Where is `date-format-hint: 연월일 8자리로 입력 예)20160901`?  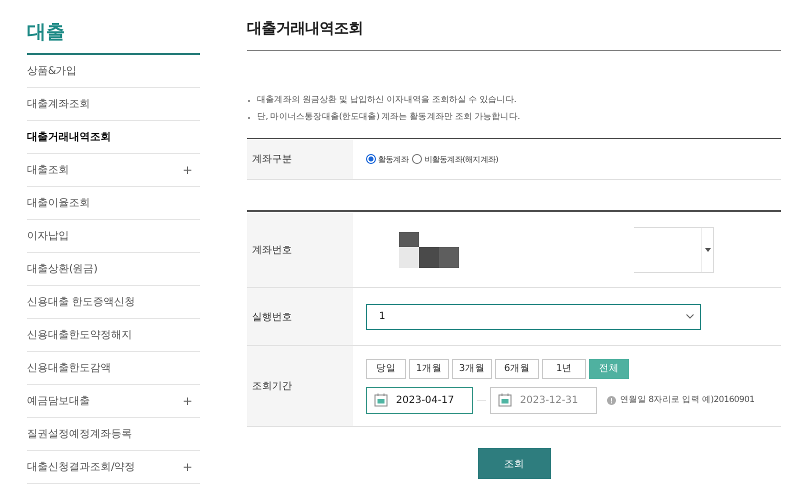 date-format-hint: 연월일 8자리로 입력 예)20160901 is located at coordinates (687, 400).